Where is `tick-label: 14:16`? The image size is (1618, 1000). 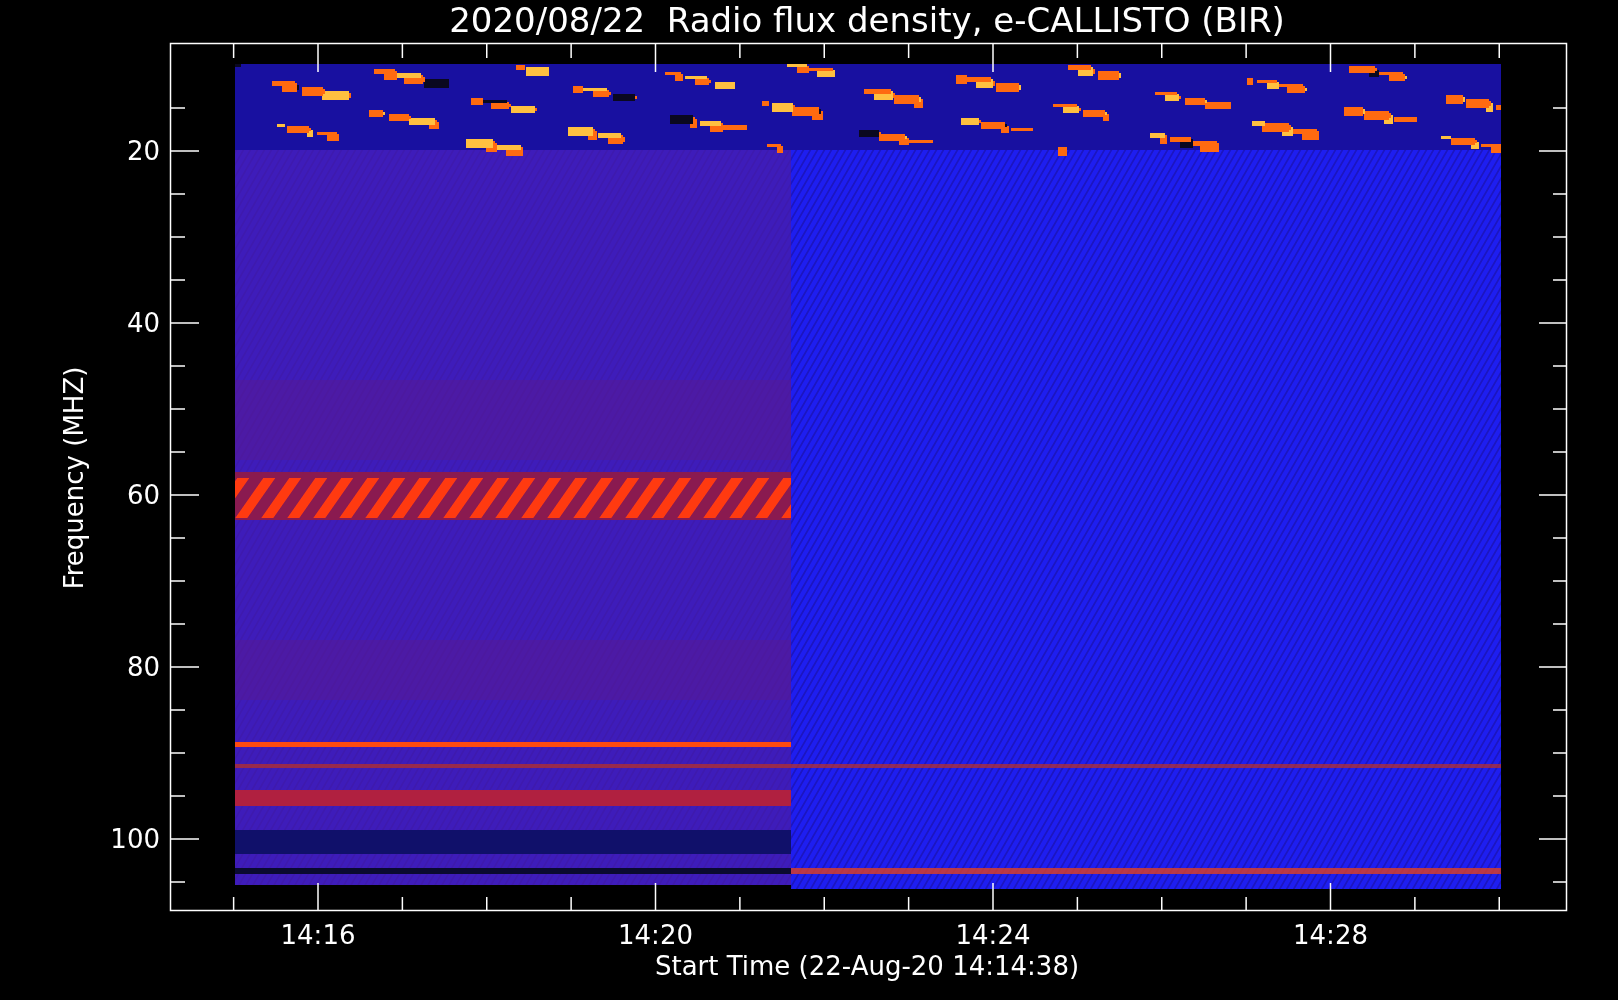 tick-label: 14:16 is located at coordinates (318, 935).